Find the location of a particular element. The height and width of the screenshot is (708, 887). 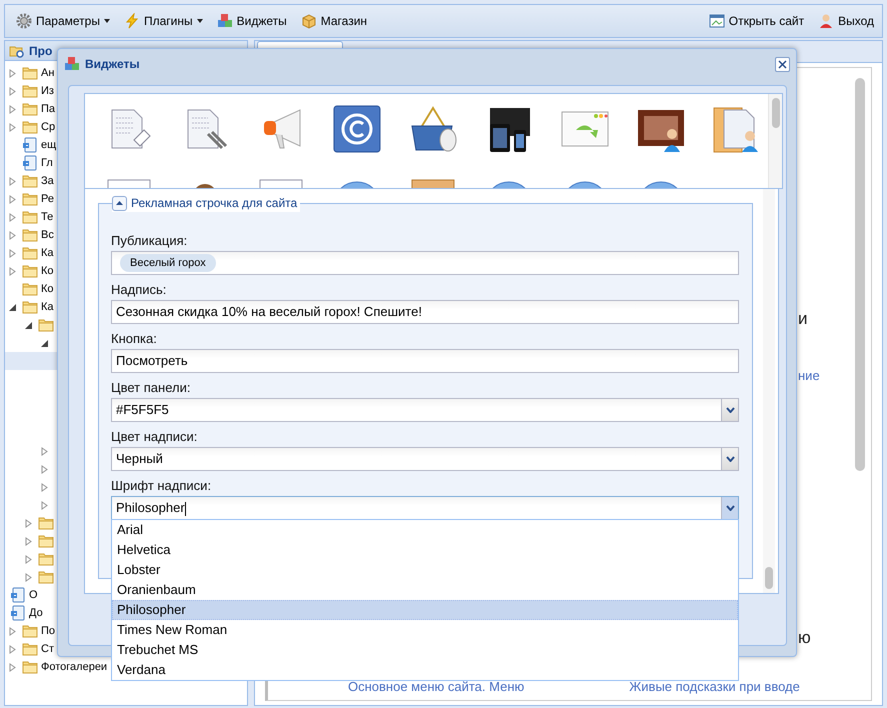

text-field: Сезонная скидка 10% на веселый горох! Спешите! is located at coordinates (425, 312).